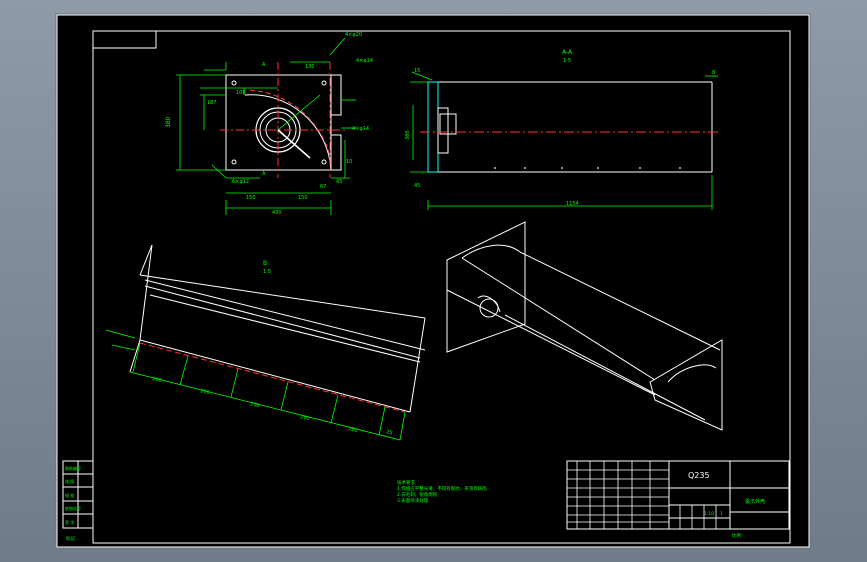 Image resolution: width=867 pixels, height=562 pixels. What do you see at coordinates (70, 538) in the screenshot?
I see `bottom-left-label: 标记` at bounding box center [70, 538].